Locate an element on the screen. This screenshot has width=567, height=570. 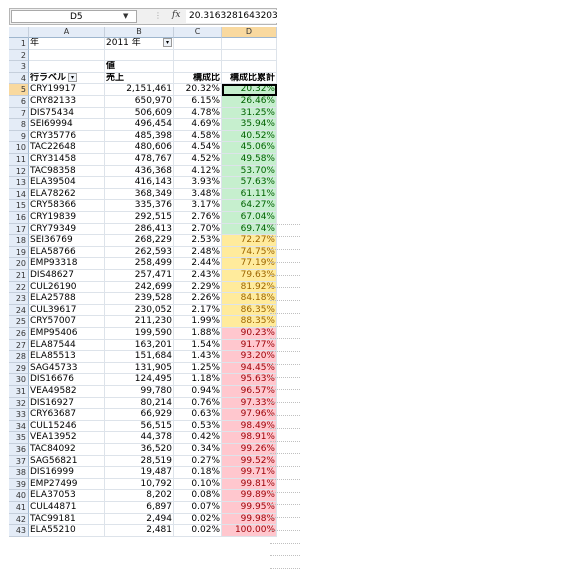
cell-b: 151,684 is located at coordinates (139, 357).